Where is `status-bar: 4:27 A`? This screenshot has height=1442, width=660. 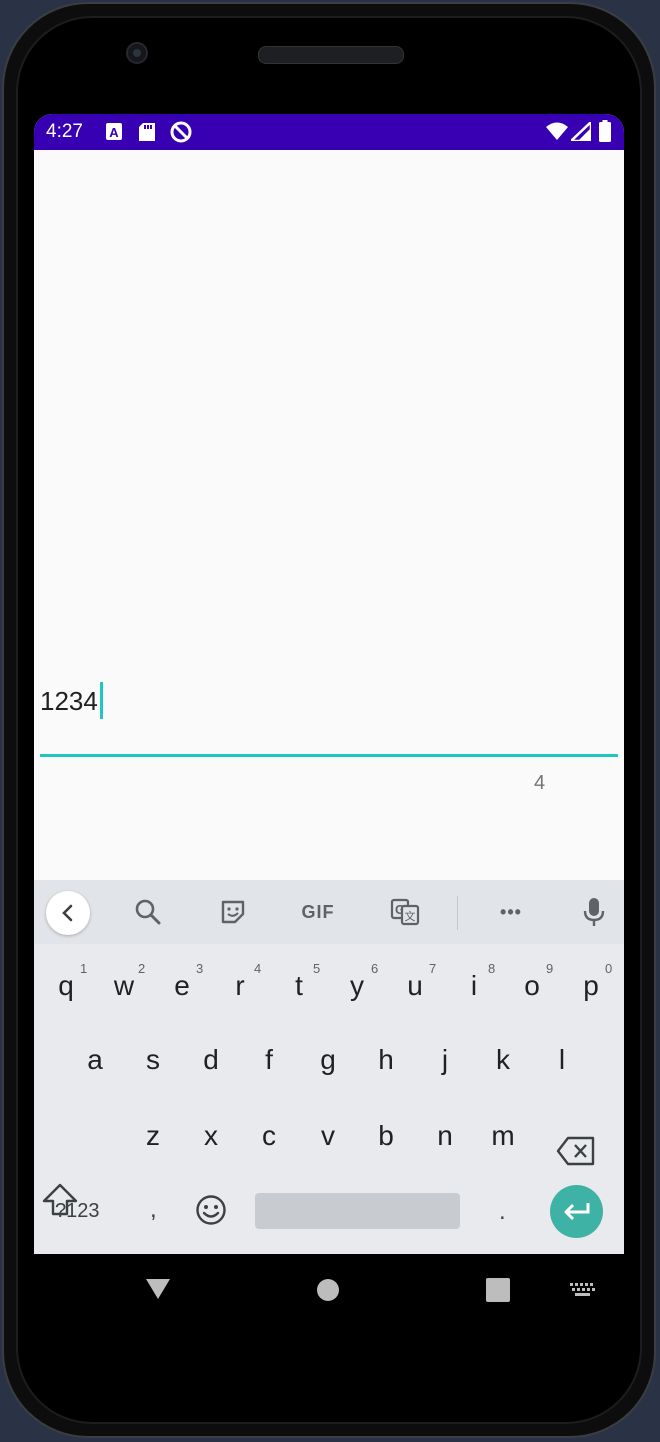 status-bar: 4:27 A is located at coordinates (329, 132).